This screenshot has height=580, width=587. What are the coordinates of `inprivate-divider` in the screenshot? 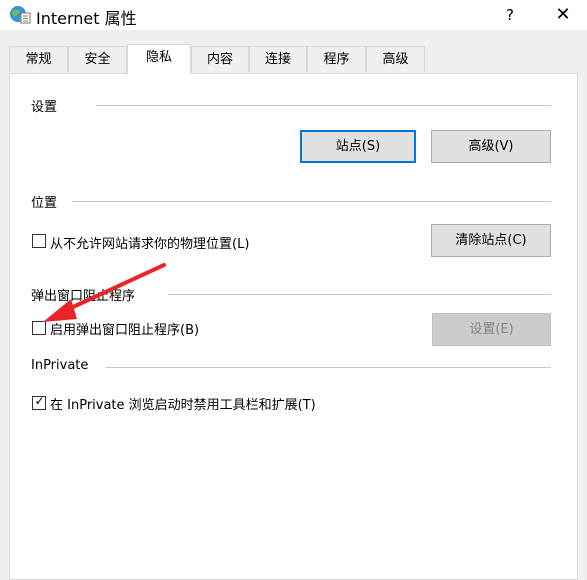 It's located at (328, 367).